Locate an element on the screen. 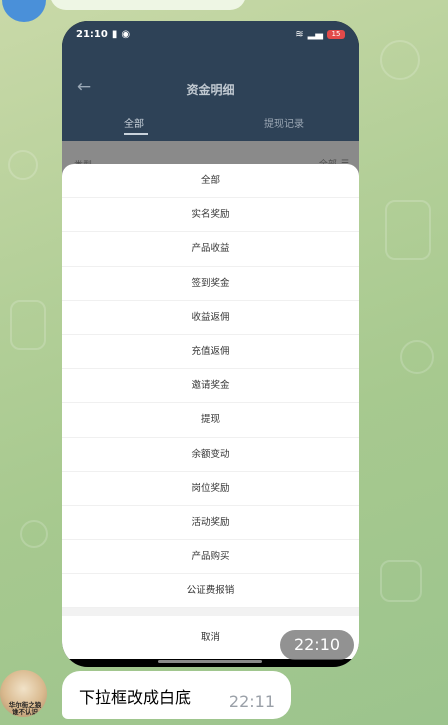 The height and width of the screenshot is (725, 448). tab-all: 全部 is located at coordinates (134, 122).